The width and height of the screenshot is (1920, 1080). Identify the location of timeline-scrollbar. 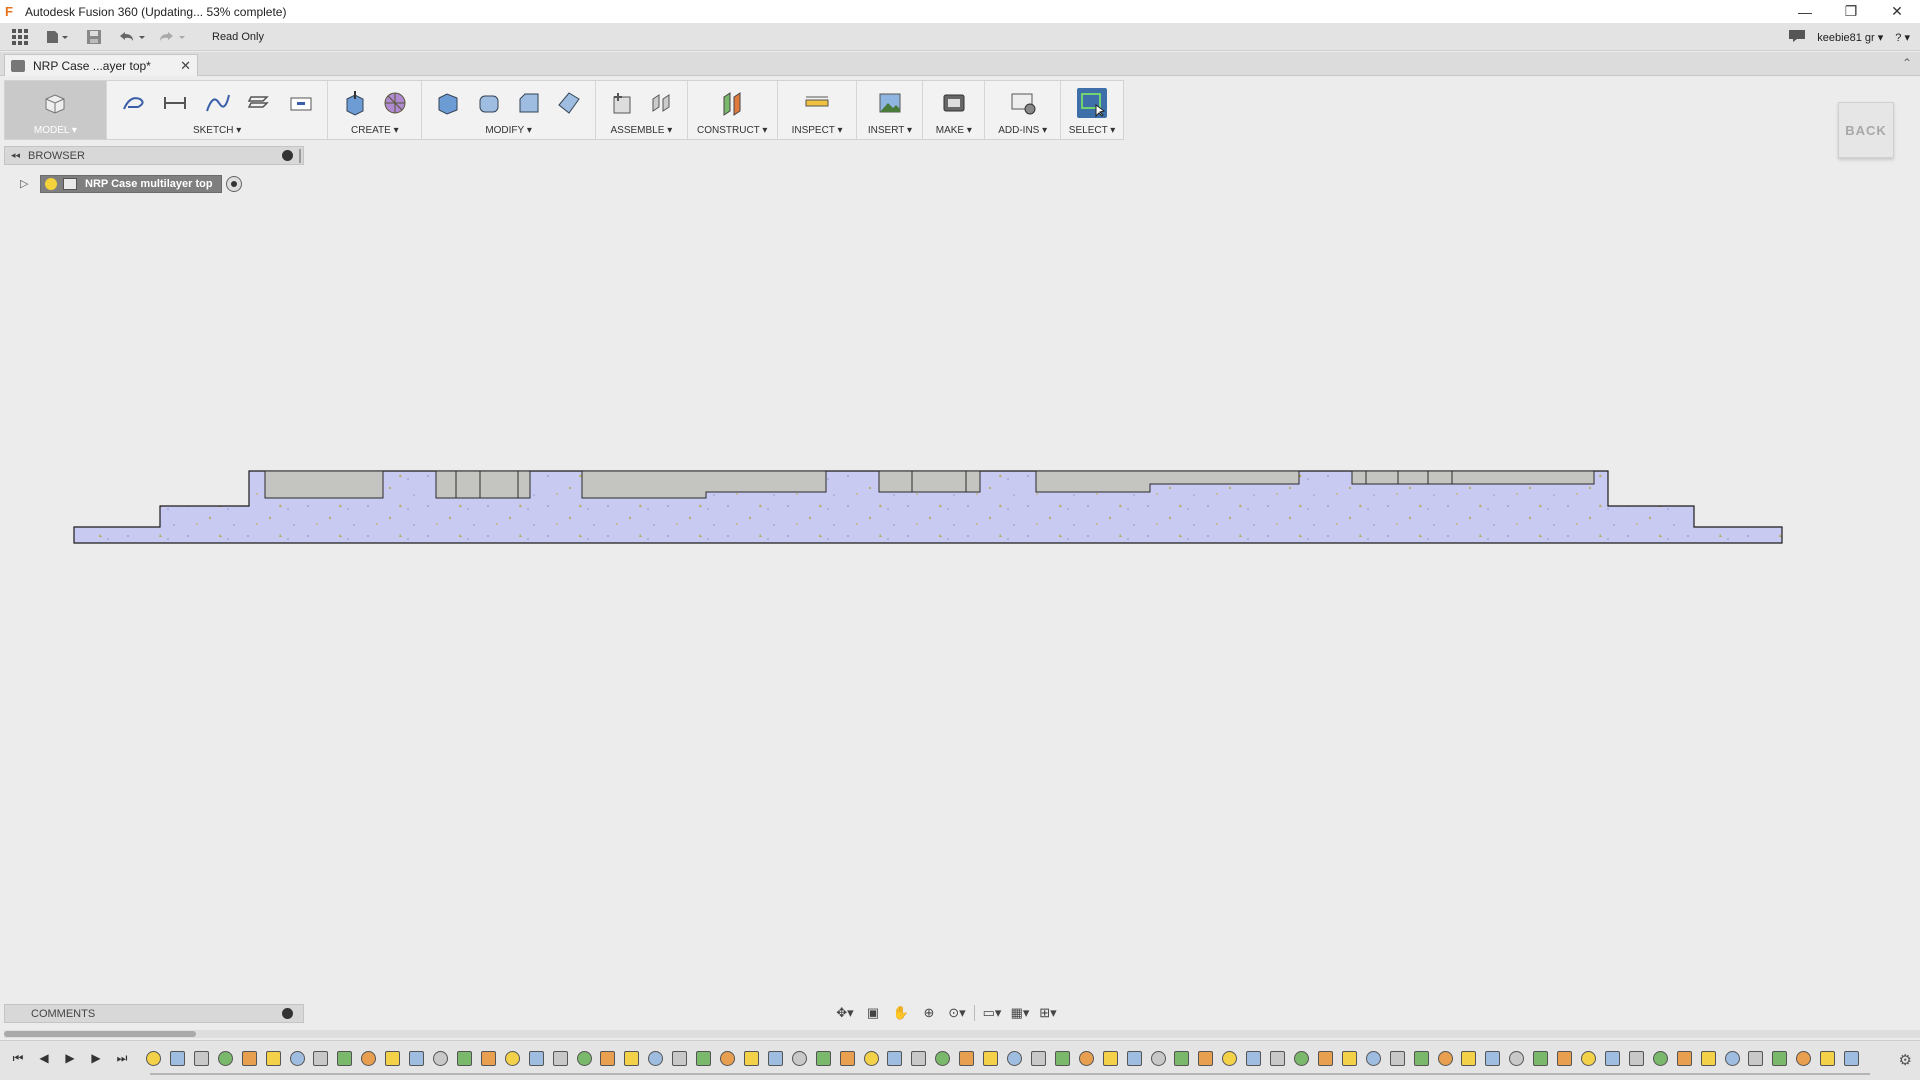
(962, 1034).